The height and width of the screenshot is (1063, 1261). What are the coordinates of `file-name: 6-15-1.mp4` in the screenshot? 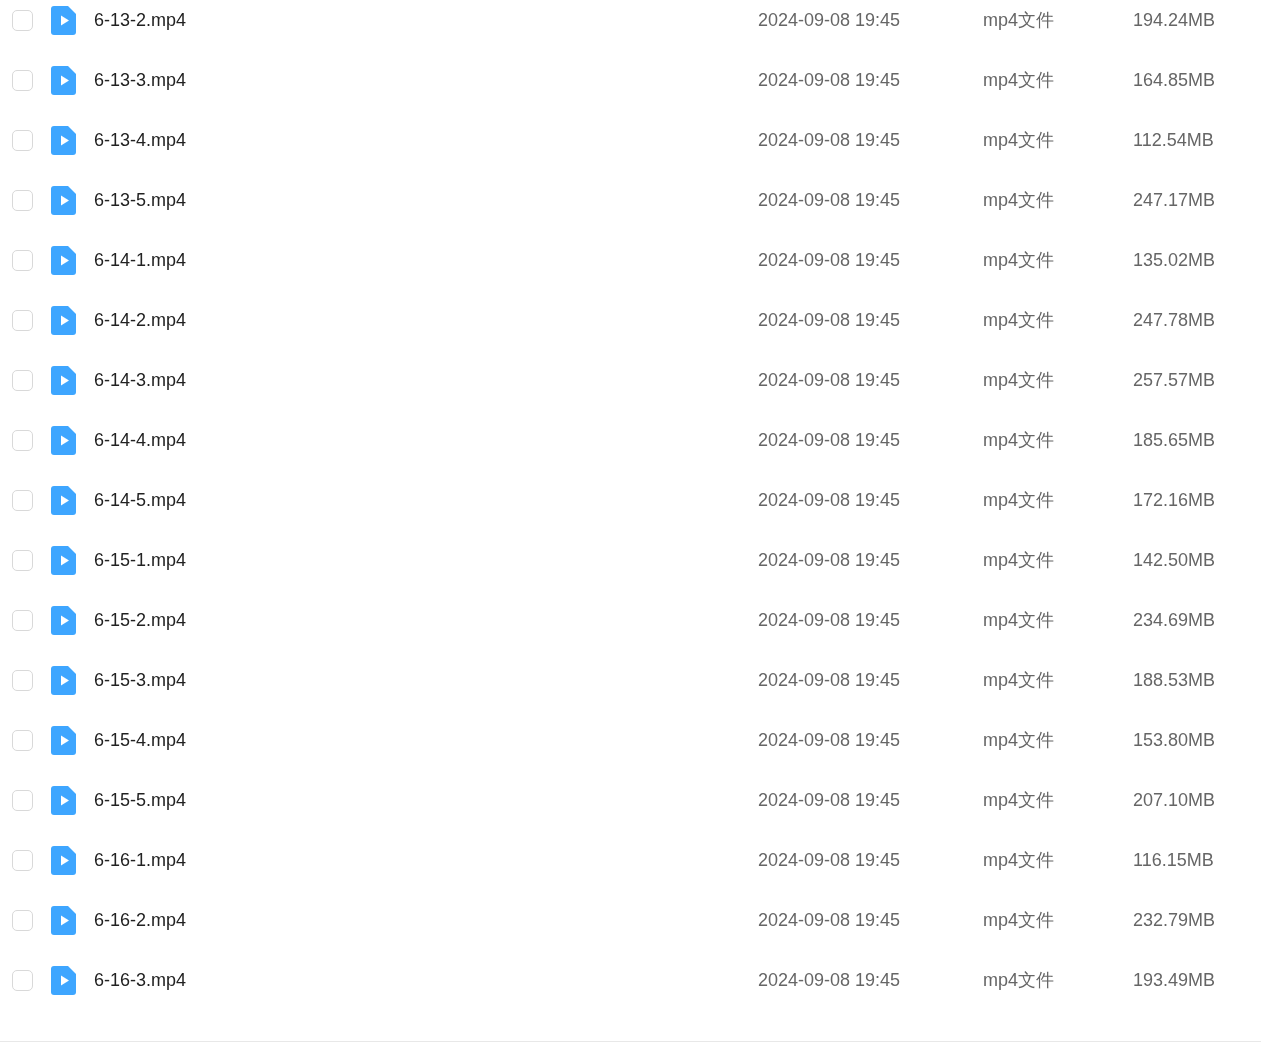 It's located at (426, 560).